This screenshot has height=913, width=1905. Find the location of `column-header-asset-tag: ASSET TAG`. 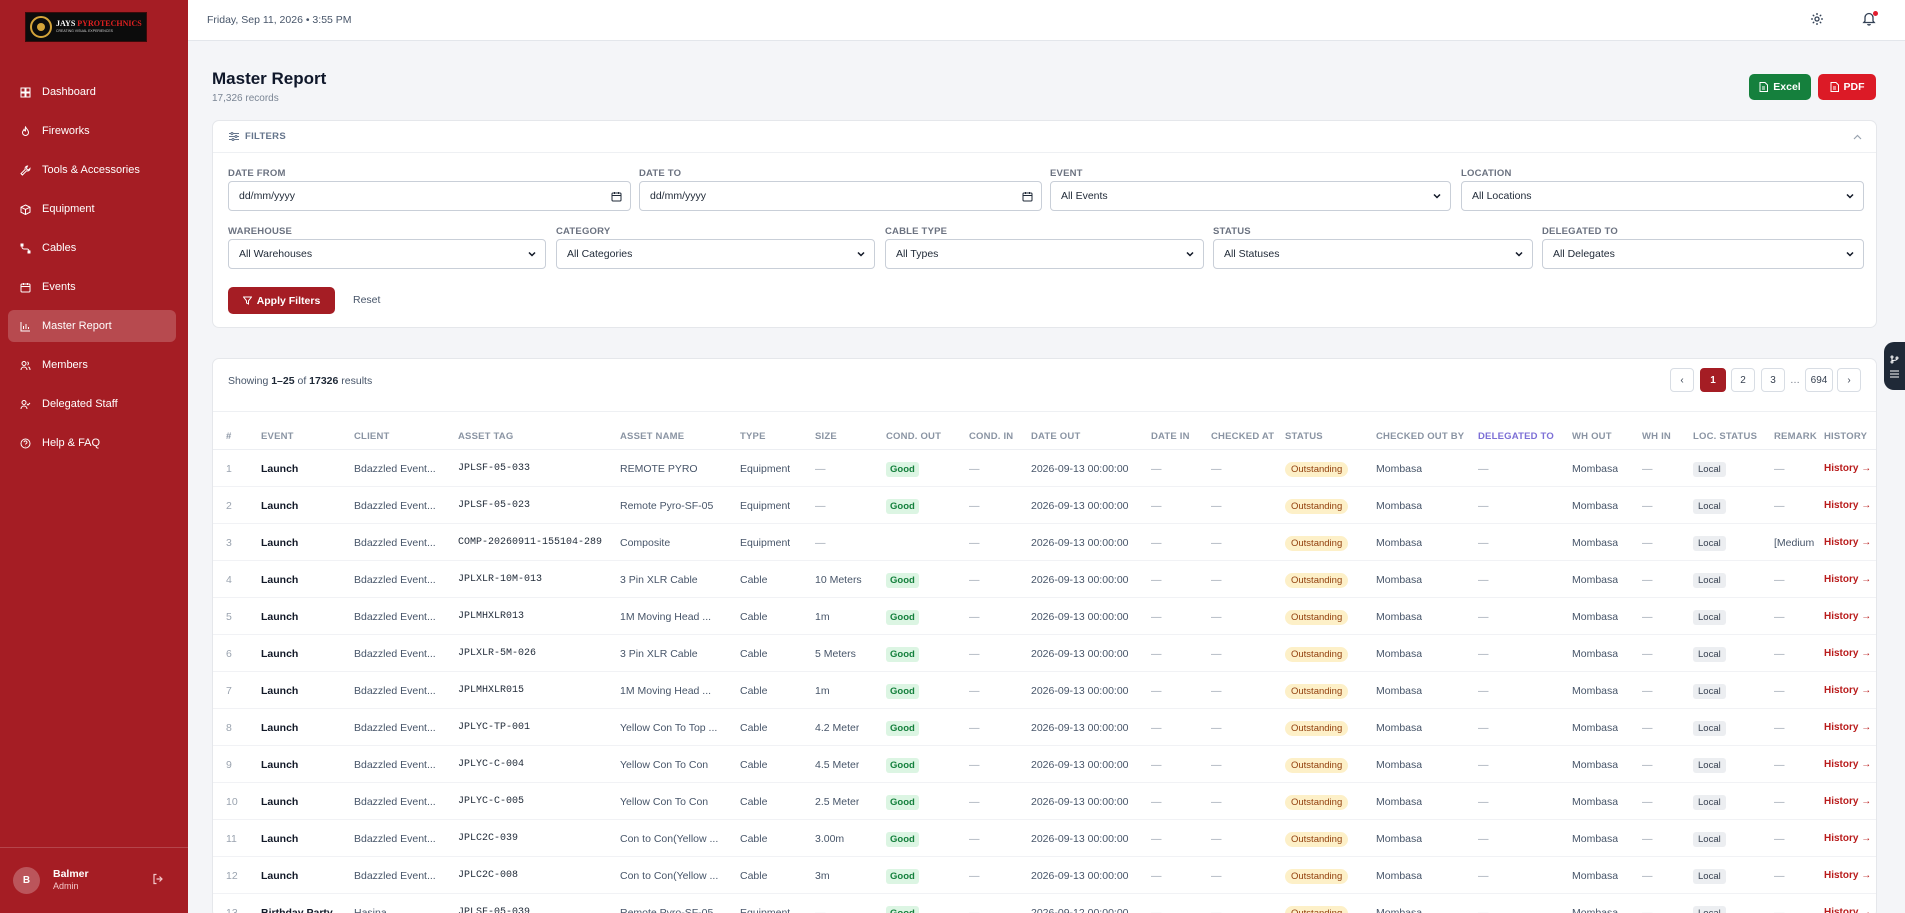

column-header-asset-tag: ASSET TAG is located at coordinates (485, 436).